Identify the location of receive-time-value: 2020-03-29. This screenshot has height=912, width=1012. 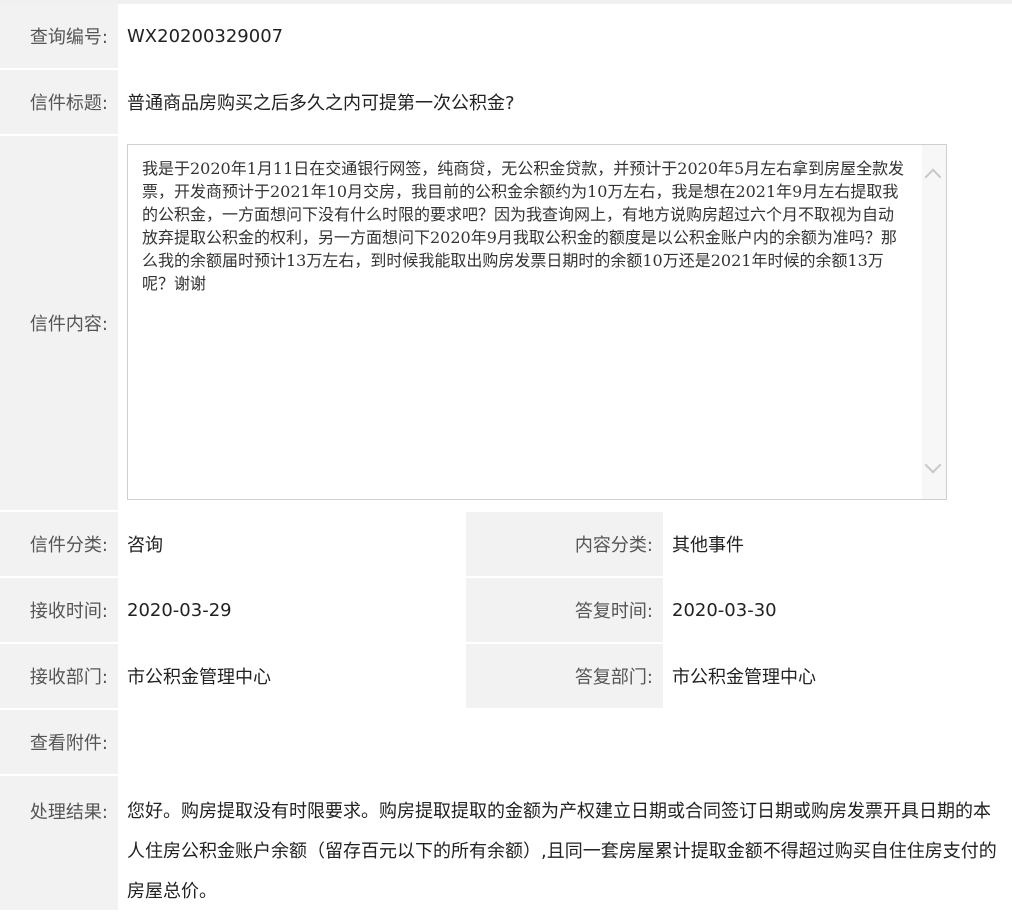
(179, 610).